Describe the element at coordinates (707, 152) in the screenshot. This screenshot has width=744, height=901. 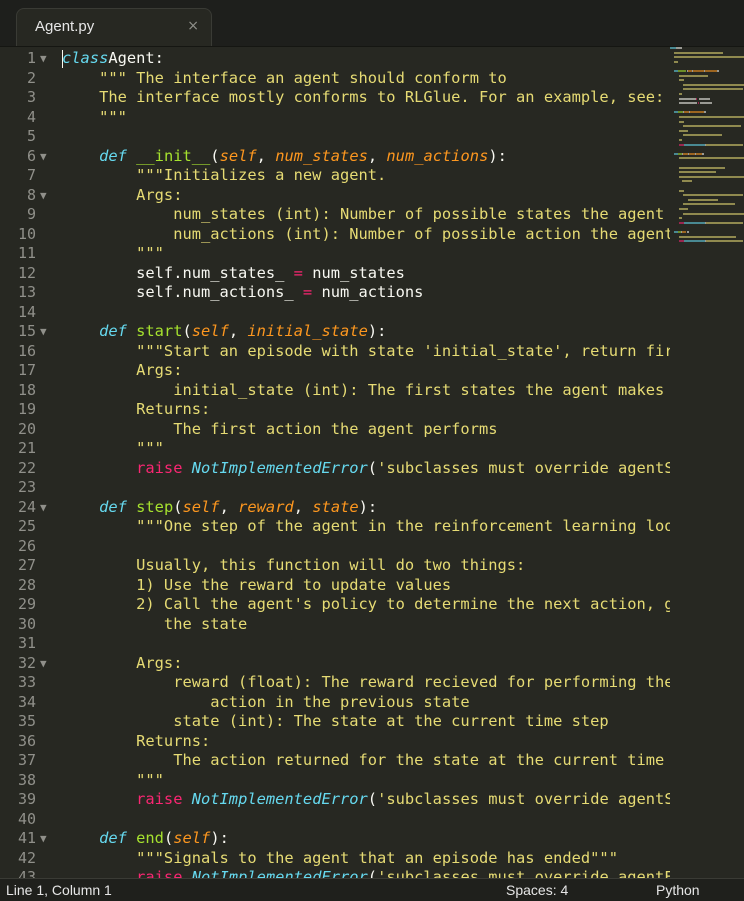
I see `minimap` at that location.